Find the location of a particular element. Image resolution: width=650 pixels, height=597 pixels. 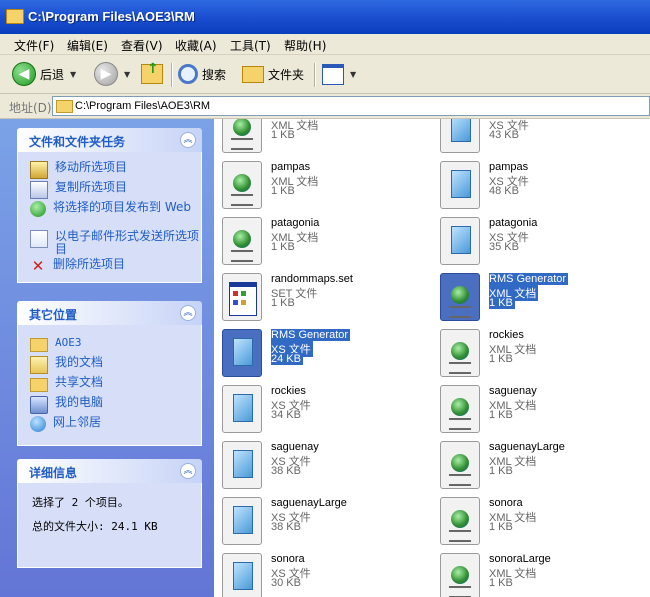

task-email: 以电子邮件形式发送所选项目 is located at coordinates (115, 243).